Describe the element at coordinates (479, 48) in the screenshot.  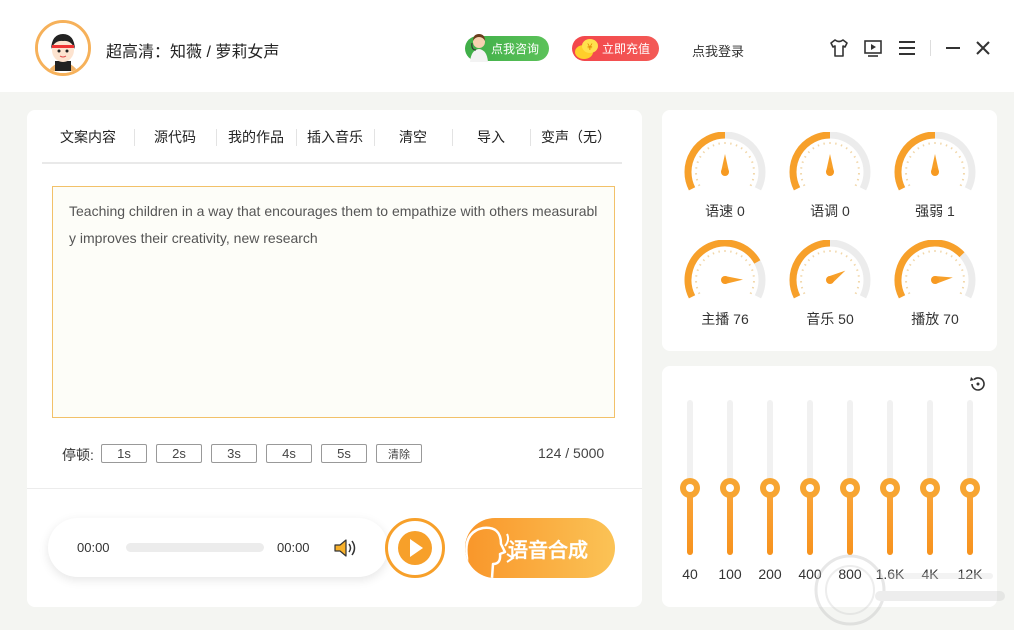
I see `service-agent-icon` at that location.